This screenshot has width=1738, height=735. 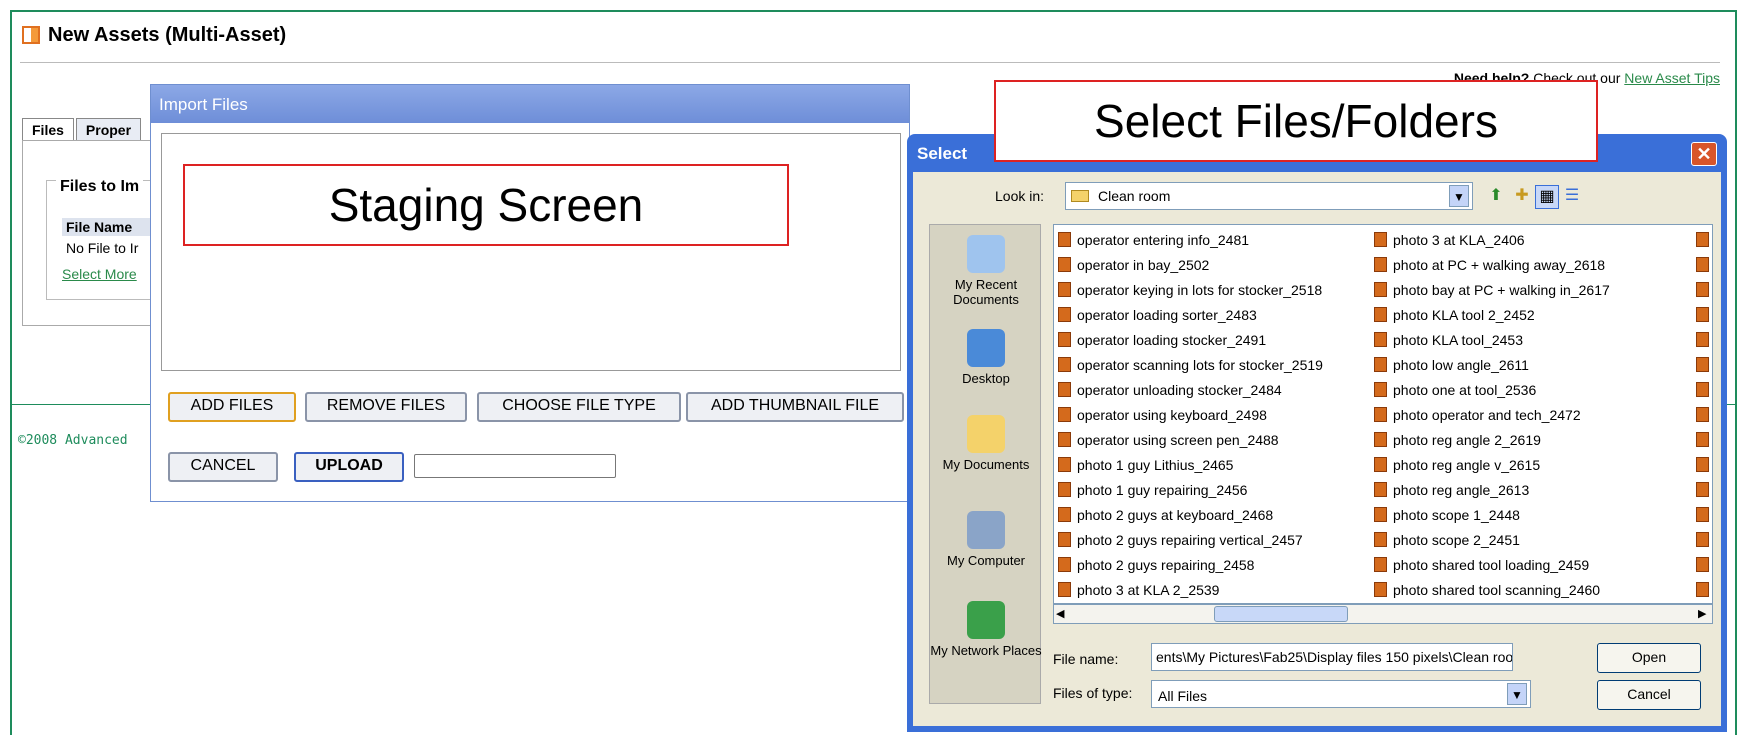 What do you see at coordinates (1704, 154) in the screenshot?
I see `close-icon: ✕` at bounding box center [1704, 154].